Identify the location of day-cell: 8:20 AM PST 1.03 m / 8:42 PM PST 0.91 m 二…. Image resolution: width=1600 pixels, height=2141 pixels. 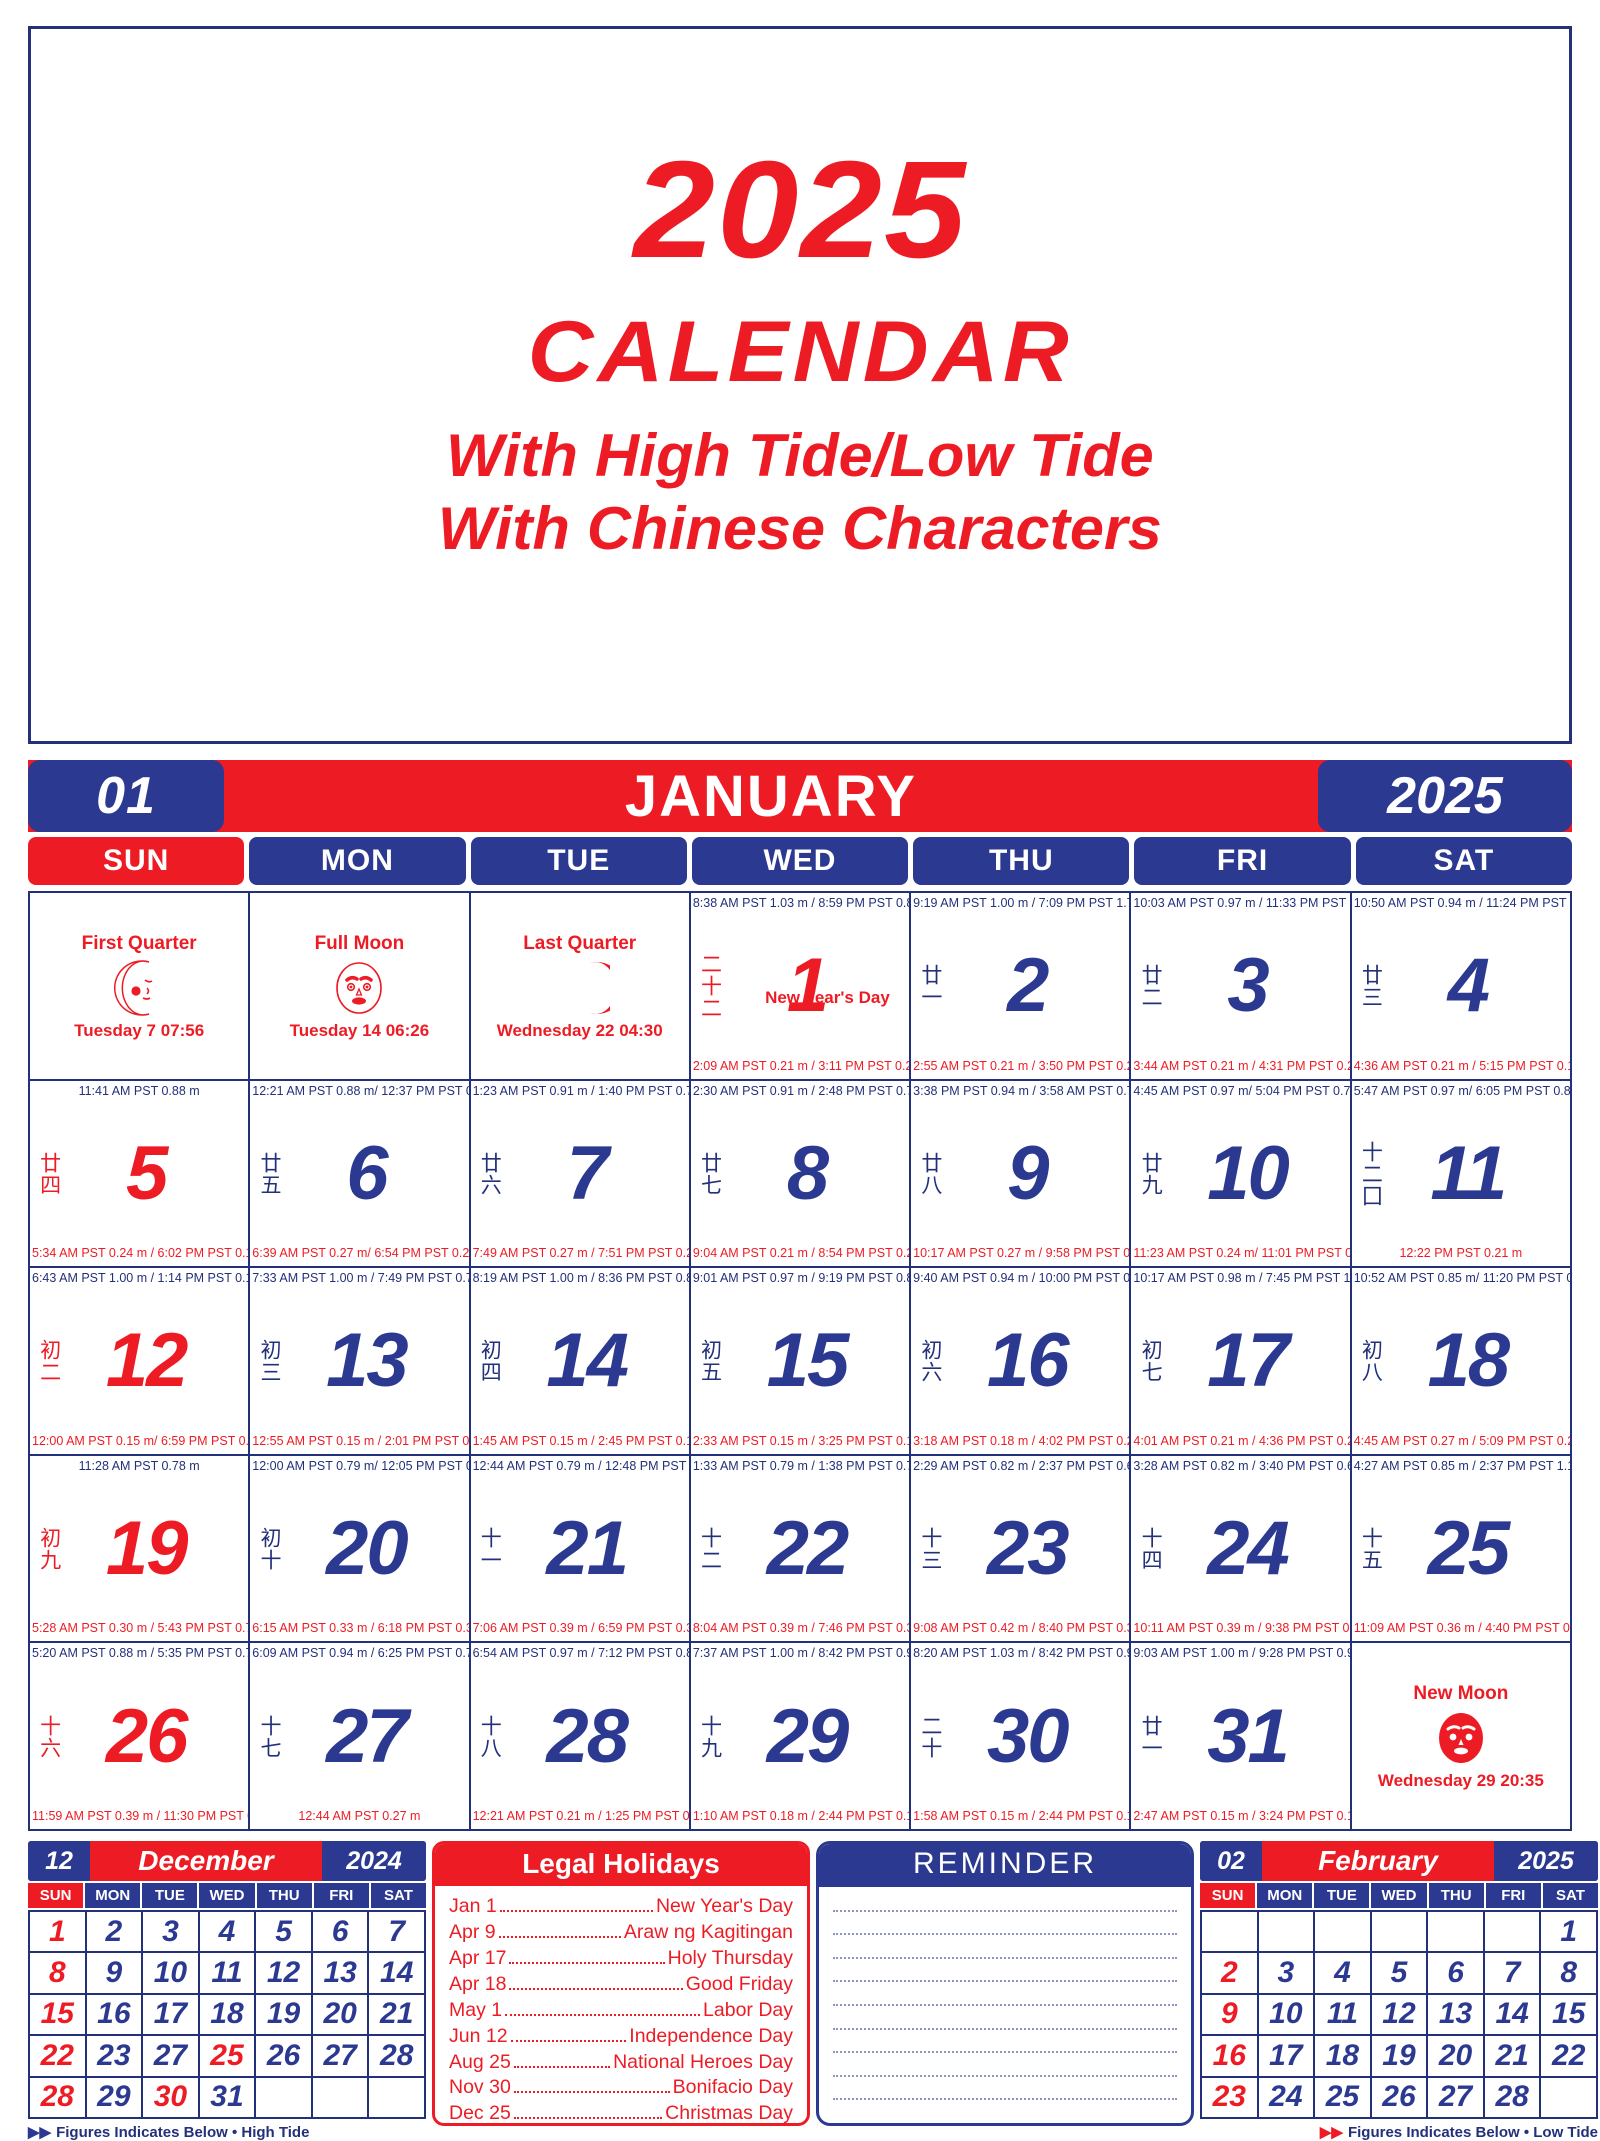
(1021, 1737).